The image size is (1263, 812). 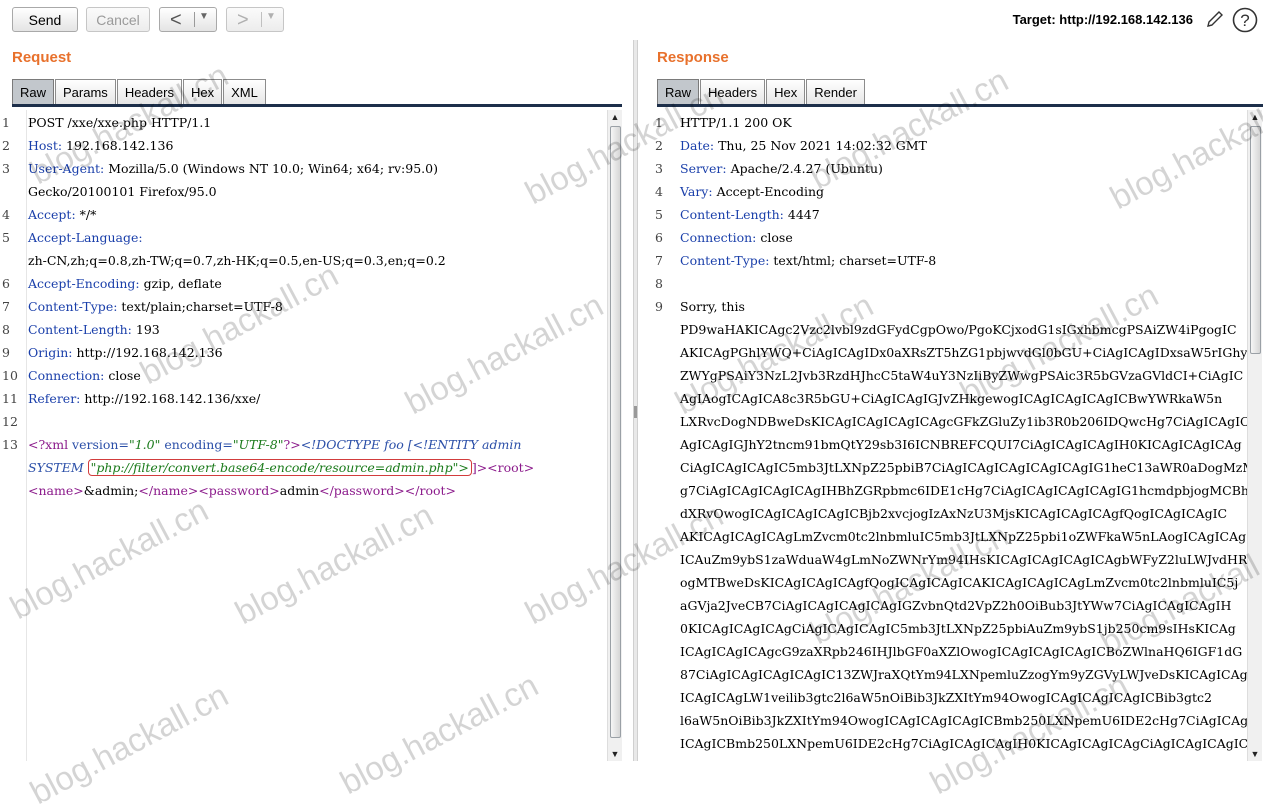 I want to click on xml-string: "1.0", so click(x=144, y=444).